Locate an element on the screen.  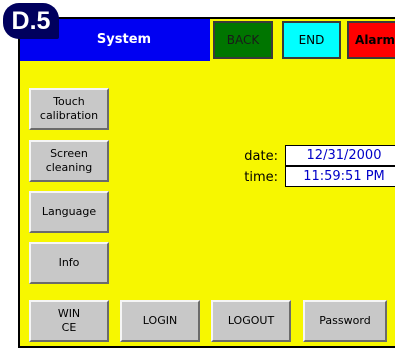
wince-button: WIN CE is located at coordinates (69, 321).